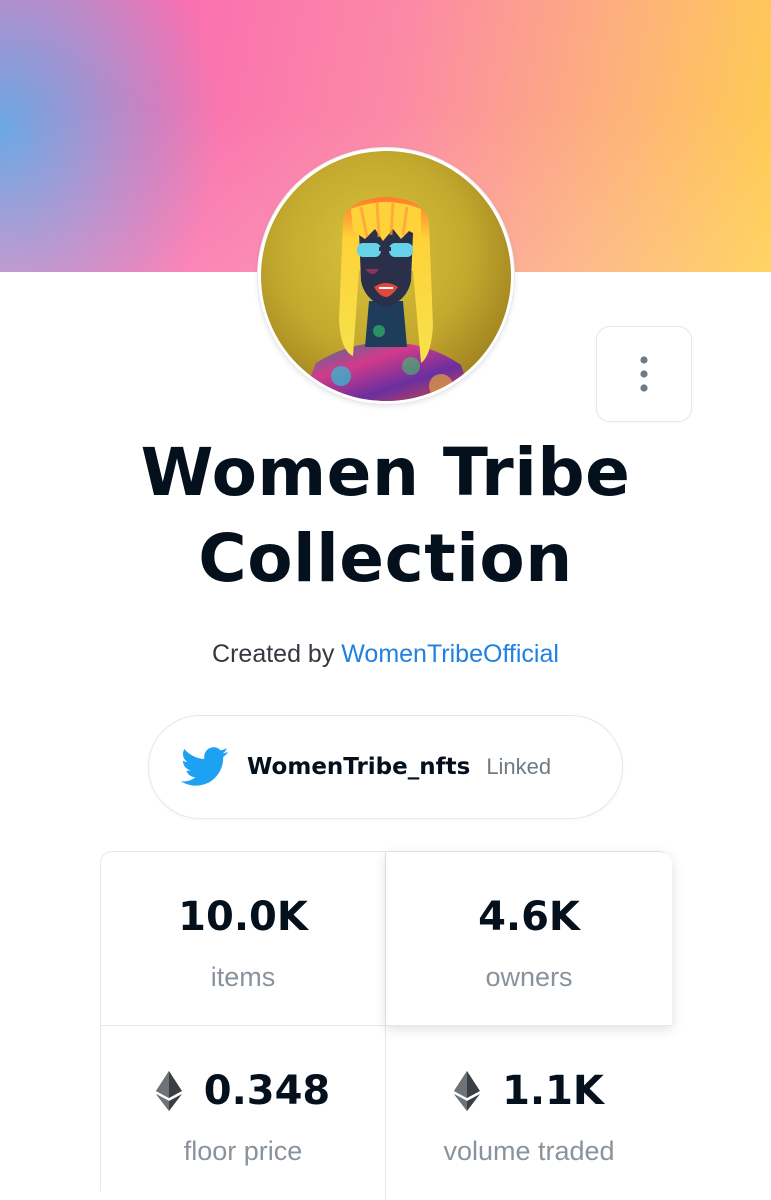 This screenshot has width=771, height=1200. What do you see at coordinates (385, 516) in the screenshot?
I see `collection-title: Women Tribe Collection` at bounding box center [385, 516].